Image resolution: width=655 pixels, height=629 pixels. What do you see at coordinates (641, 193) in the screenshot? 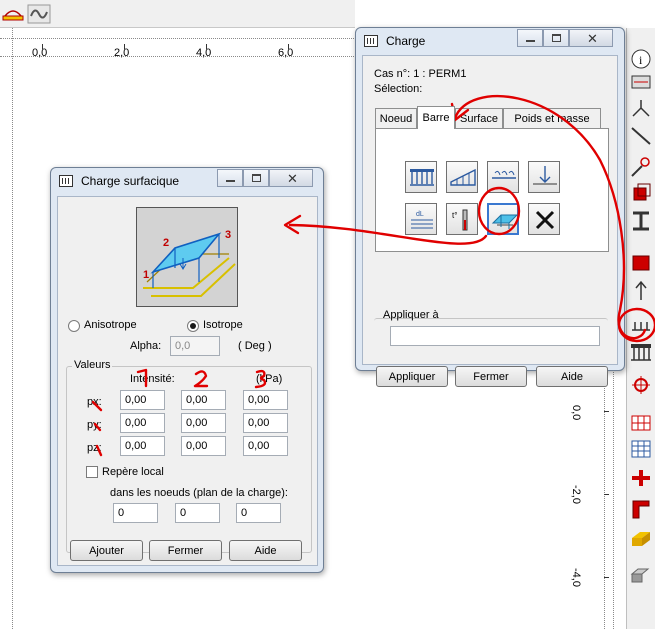
I see `node-icon` at bounding box center [641, 193].